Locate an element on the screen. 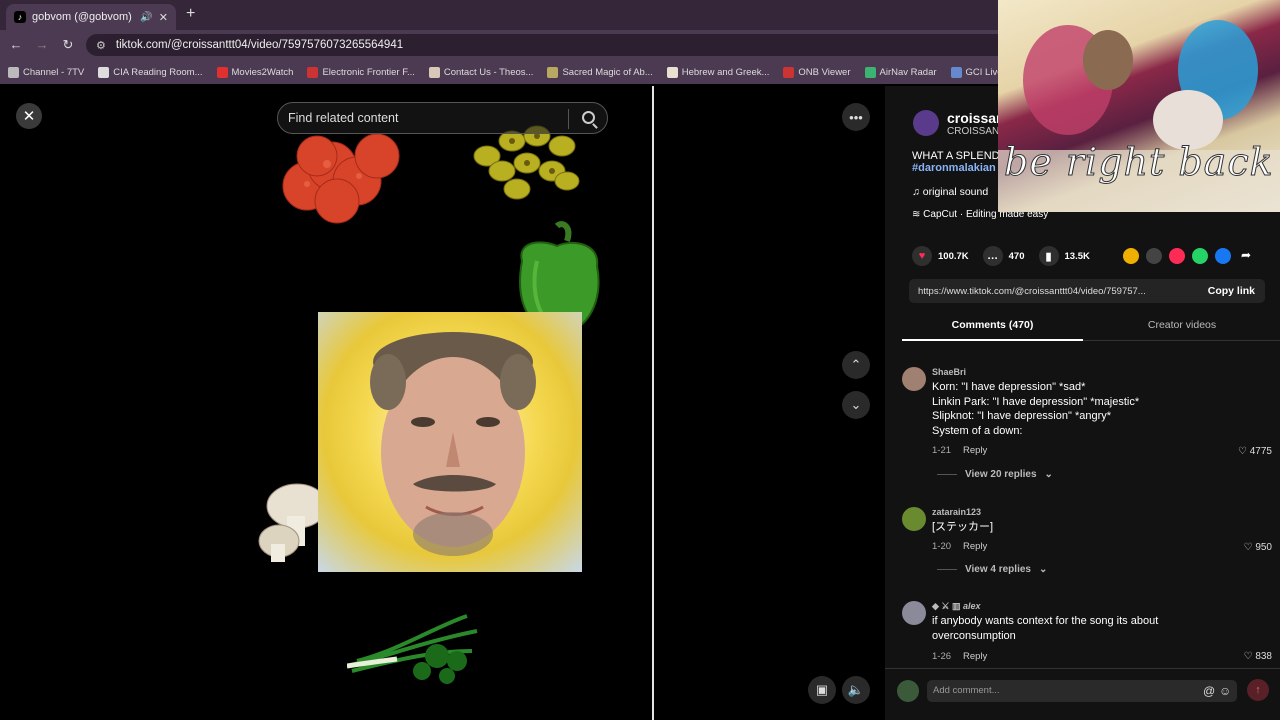 The width and height of the screenshot is (1280, 720). site-info-icon: ⚙ is located at coordinates (101, 45).